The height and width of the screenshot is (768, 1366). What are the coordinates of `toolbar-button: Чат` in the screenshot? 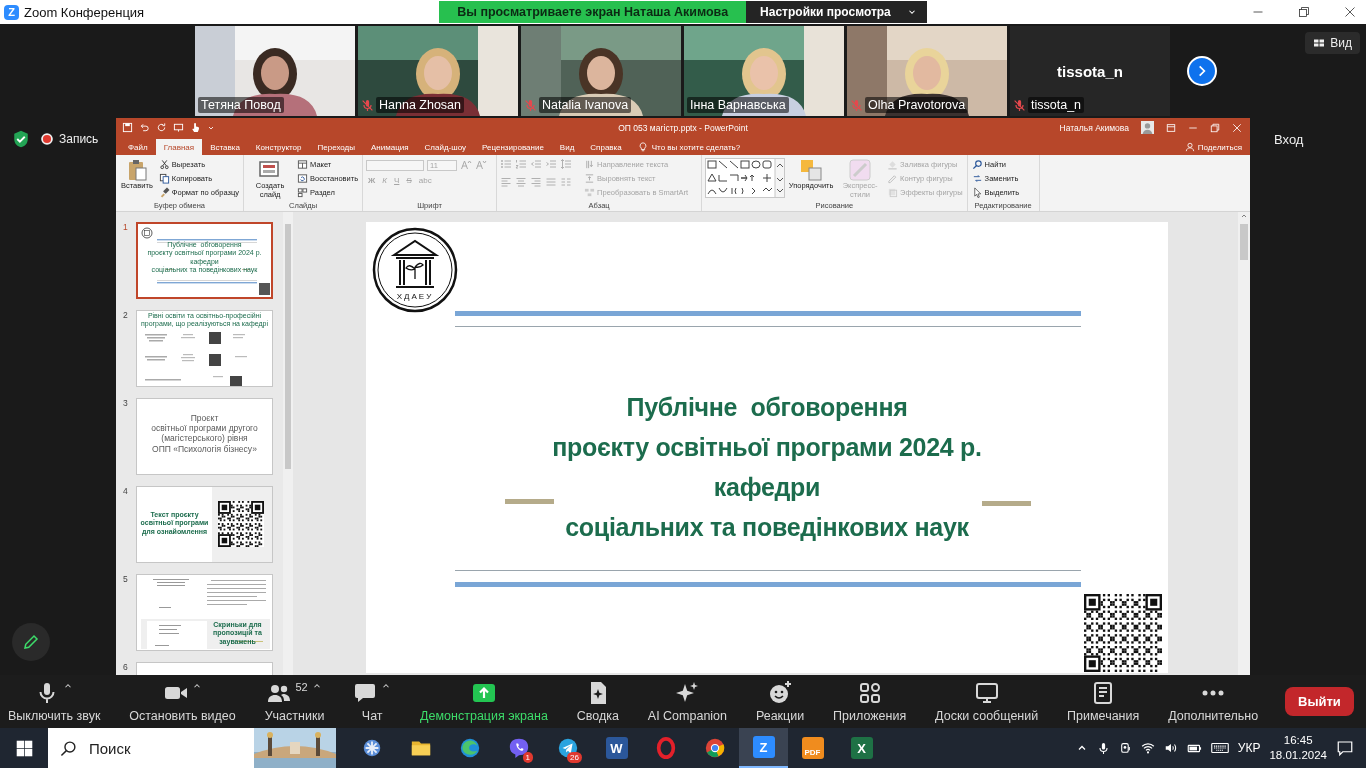 It's located at (372, 701).